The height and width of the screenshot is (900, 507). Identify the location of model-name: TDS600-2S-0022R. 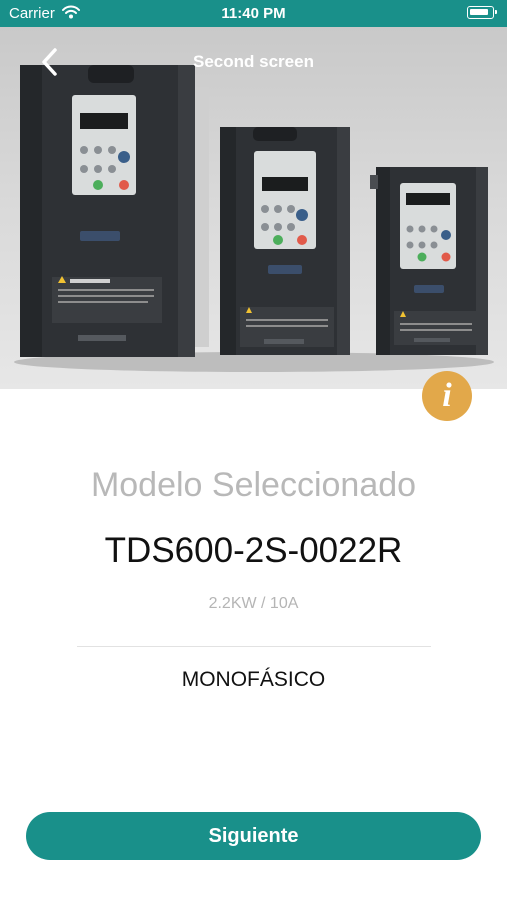
(253, 550).